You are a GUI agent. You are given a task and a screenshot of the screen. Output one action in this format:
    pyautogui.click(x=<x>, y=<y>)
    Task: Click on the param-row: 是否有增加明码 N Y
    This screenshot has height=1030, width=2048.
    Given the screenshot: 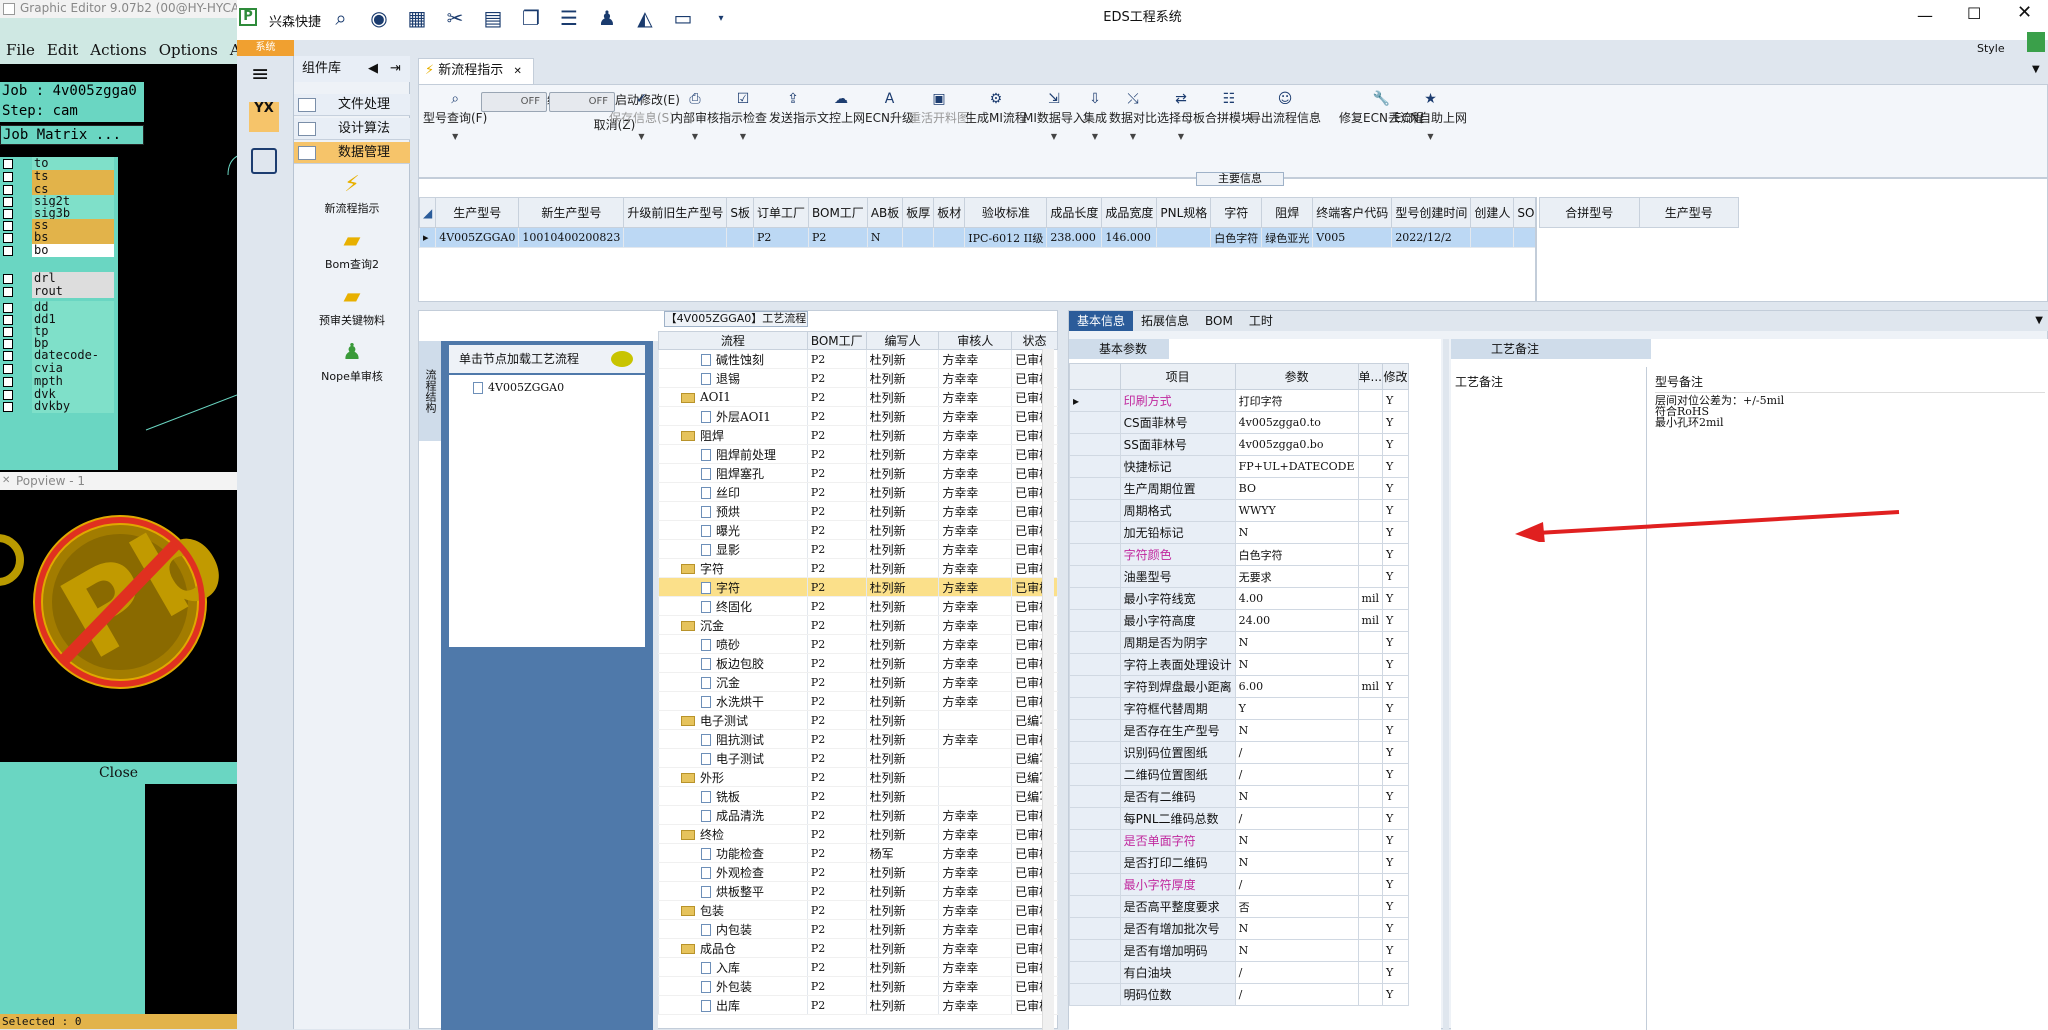 What is the action you would take?
    pyautogui.click(x=1239, y=950)
    